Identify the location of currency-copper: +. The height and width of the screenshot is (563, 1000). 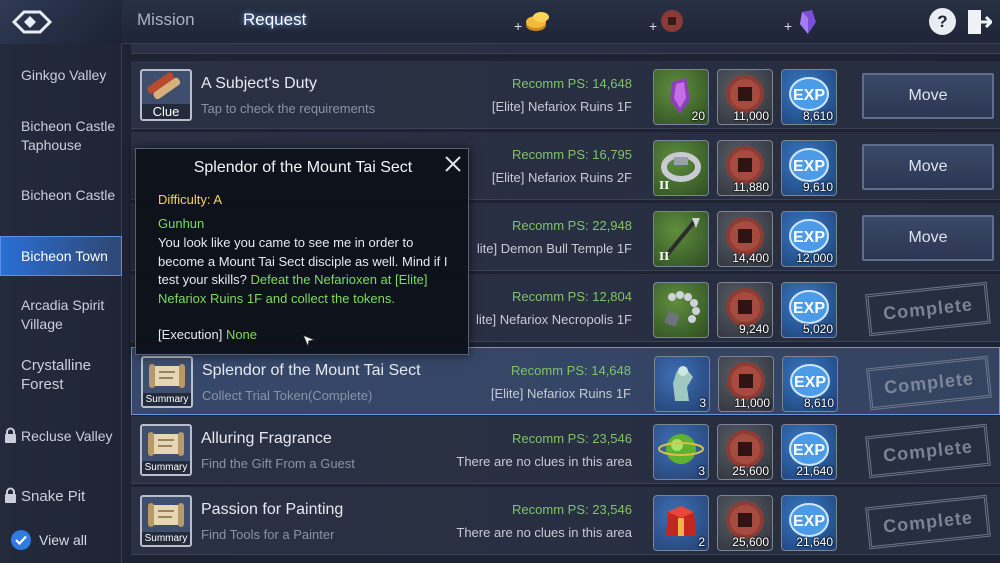
(669, 22).